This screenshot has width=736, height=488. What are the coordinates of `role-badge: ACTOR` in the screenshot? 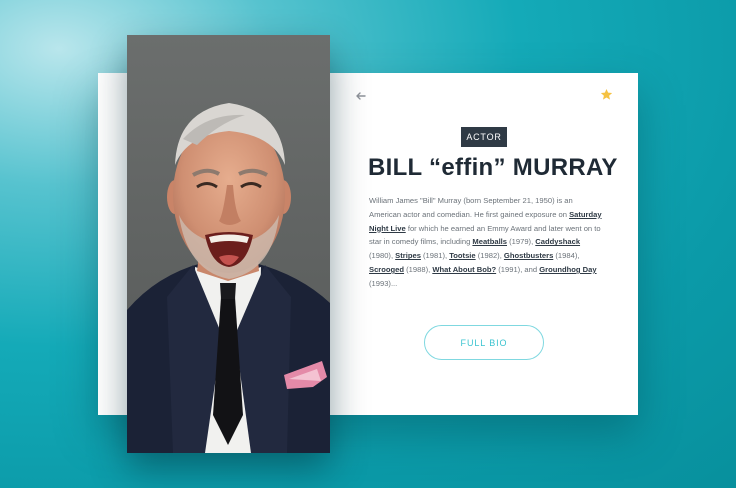 It's located at (484, 137).